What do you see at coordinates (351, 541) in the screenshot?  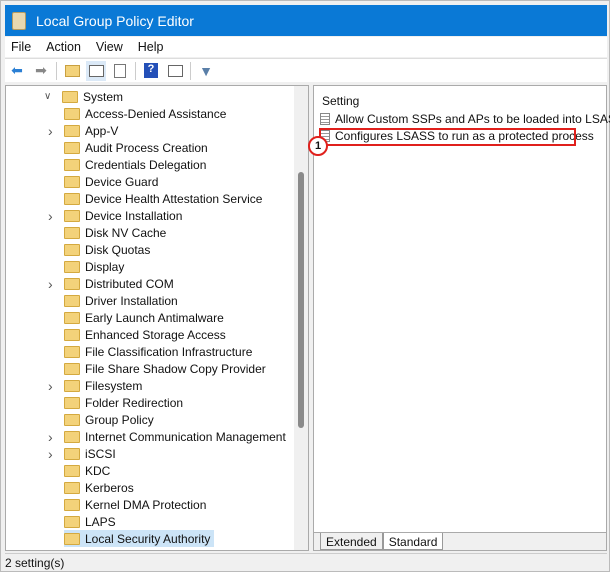 I see `tab-extended: Extended` at bounding box center [351, 541].